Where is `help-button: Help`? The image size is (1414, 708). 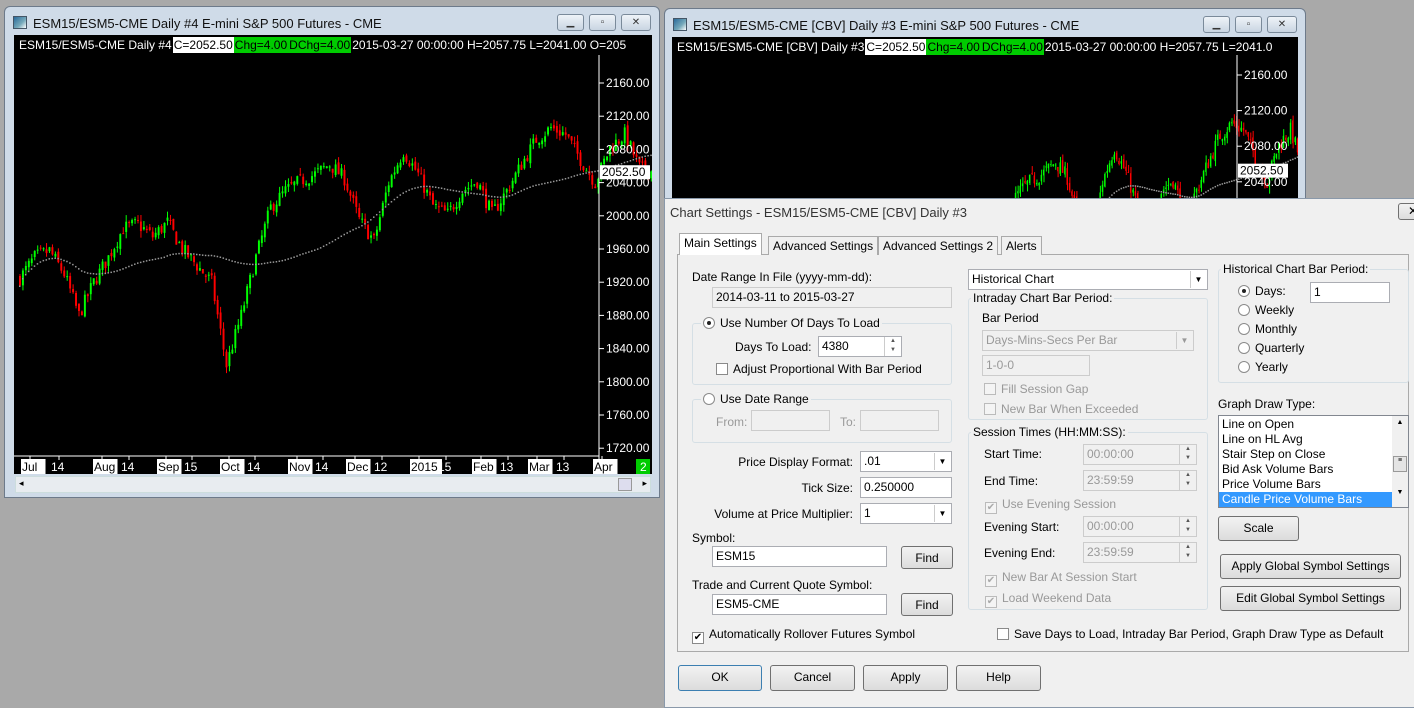
help-button: Help is located at coordinates (998, 678).